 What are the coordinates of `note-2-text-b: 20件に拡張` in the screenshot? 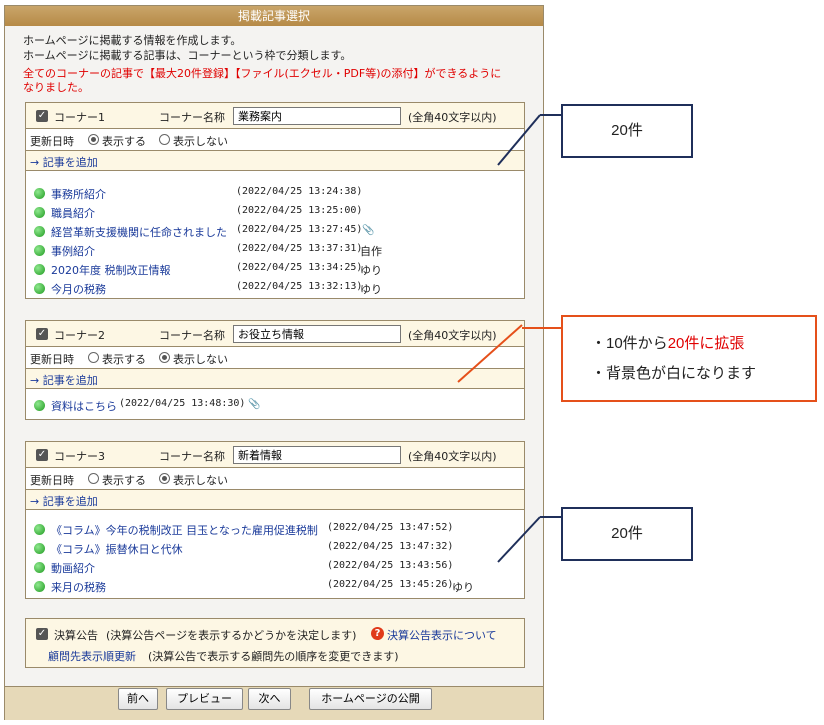 It's located at (706, 343).